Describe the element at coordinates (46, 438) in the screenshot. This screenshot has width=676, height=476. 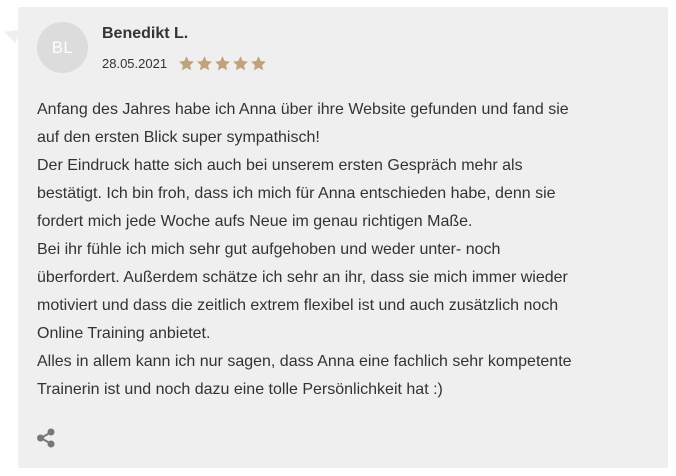
I see `share-icon` at that location.